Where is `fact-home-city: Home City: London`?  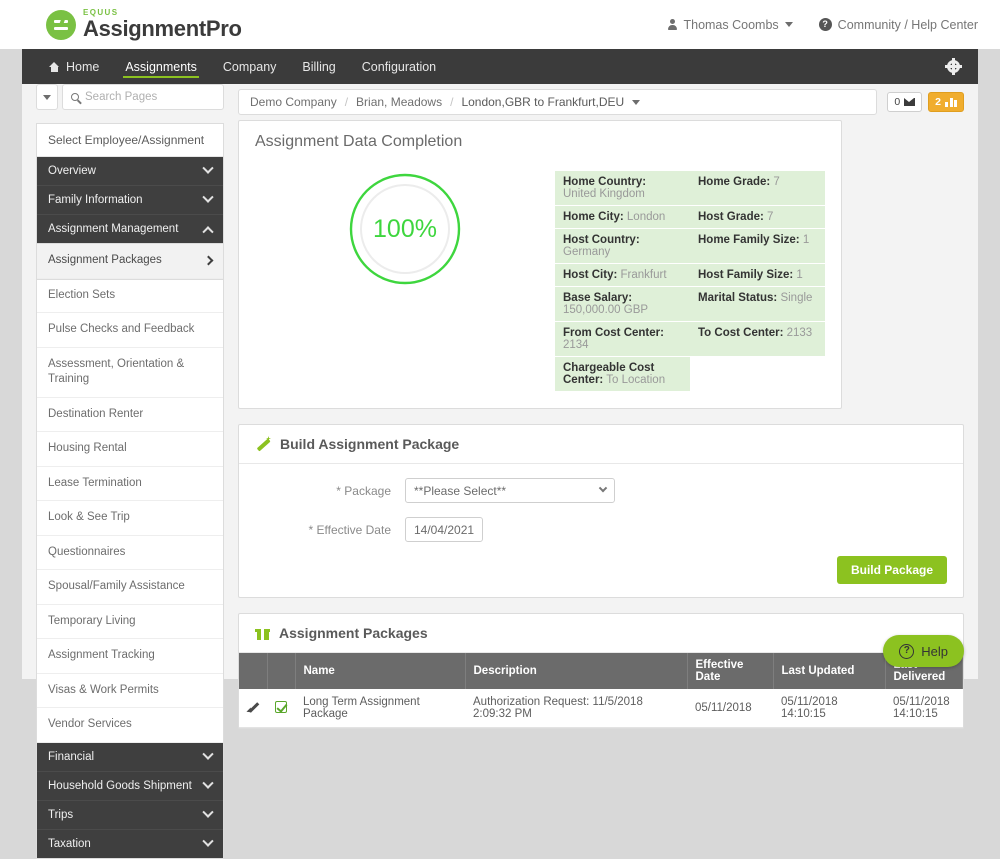
fact-home-city: Home City: London is located at coordinates (622, 217).